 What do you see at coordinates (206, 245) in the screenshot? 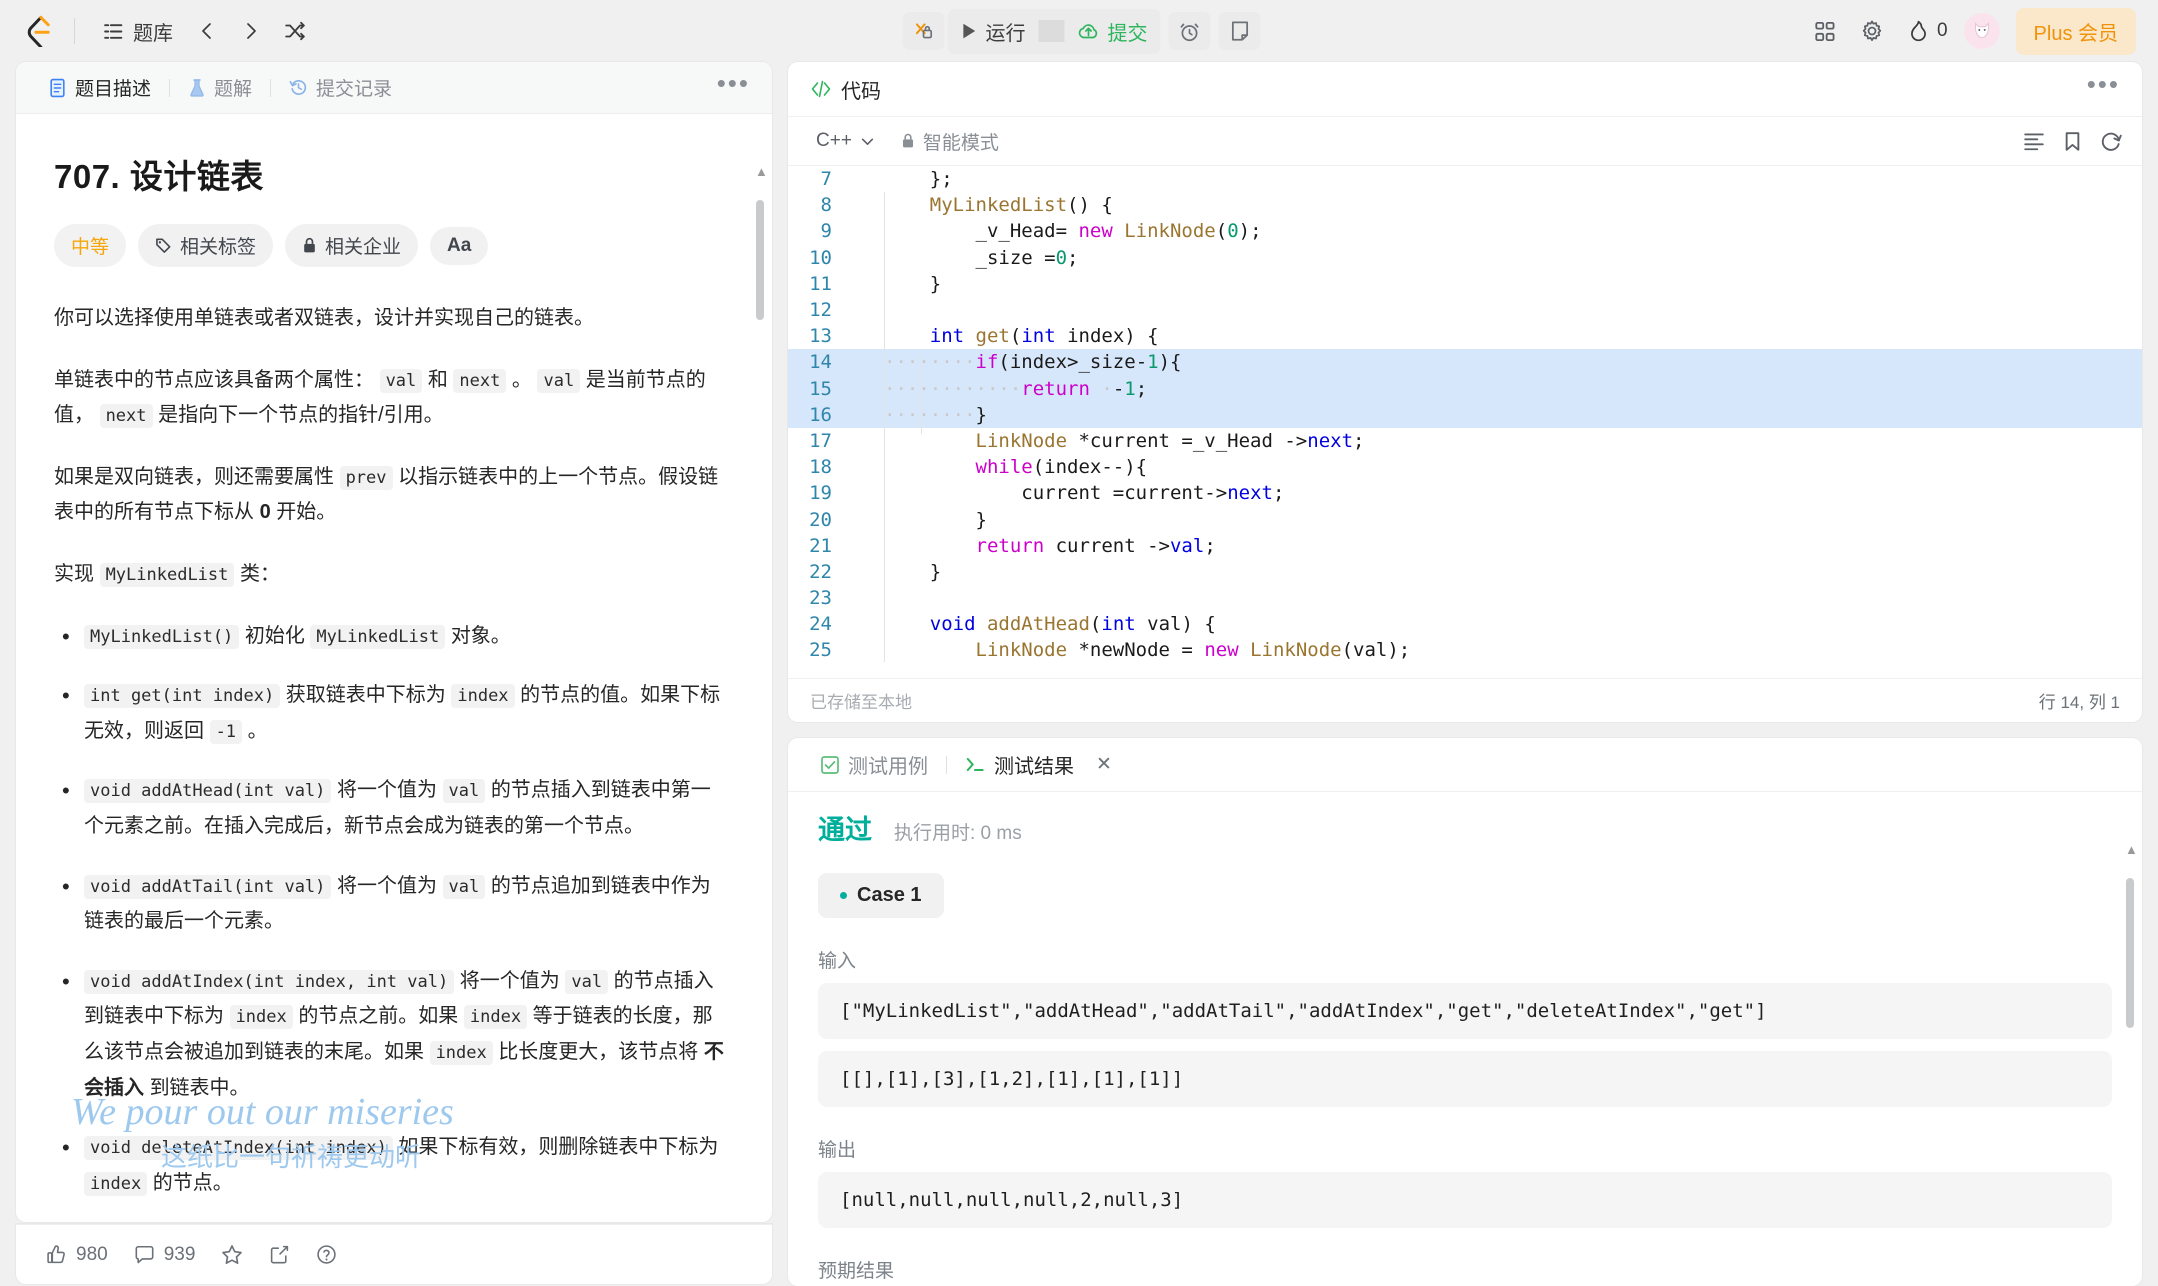
I see `related-tags-button: 相关标签` at bounding box center [206, 245].